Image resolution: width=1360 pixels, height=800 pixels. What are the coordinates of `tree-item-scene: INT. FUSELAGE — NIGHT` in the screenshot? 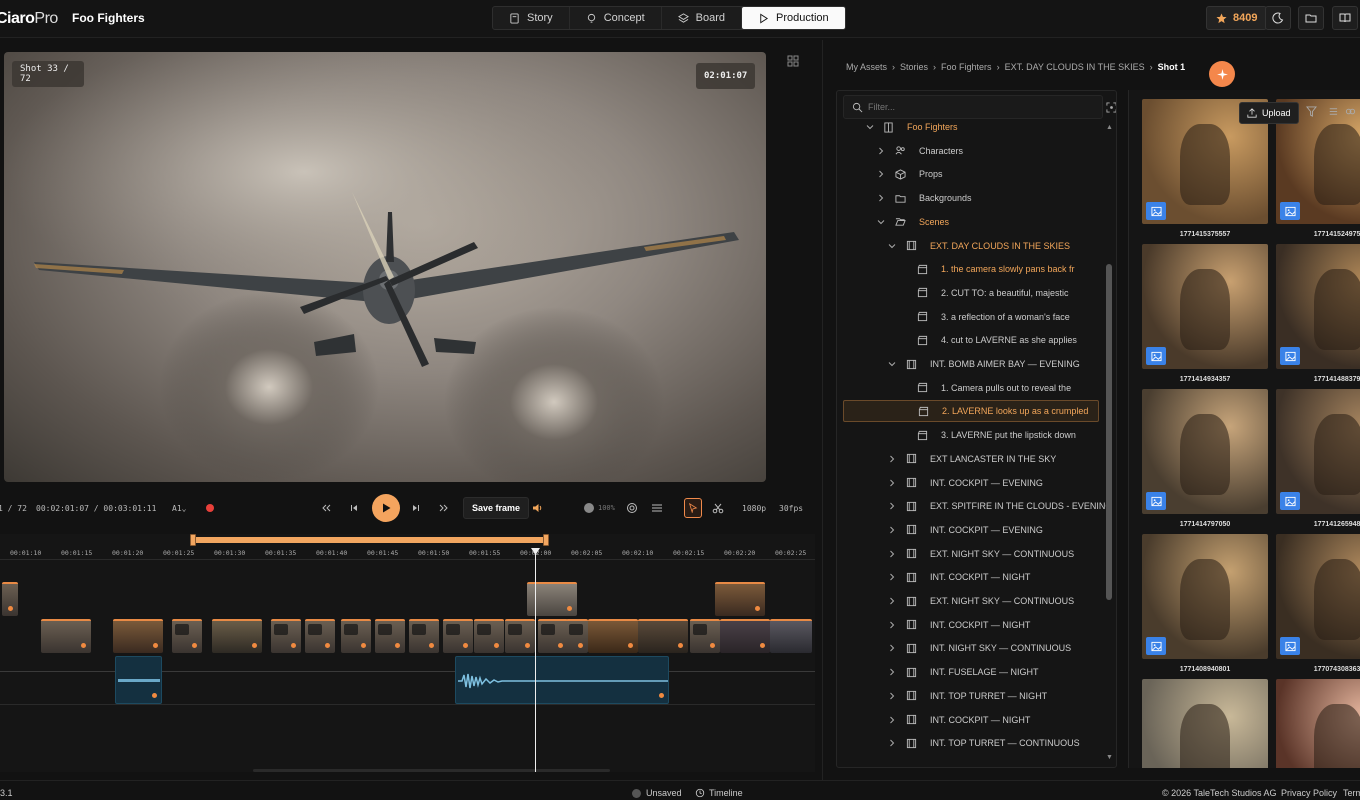 It's located at (972, 672).